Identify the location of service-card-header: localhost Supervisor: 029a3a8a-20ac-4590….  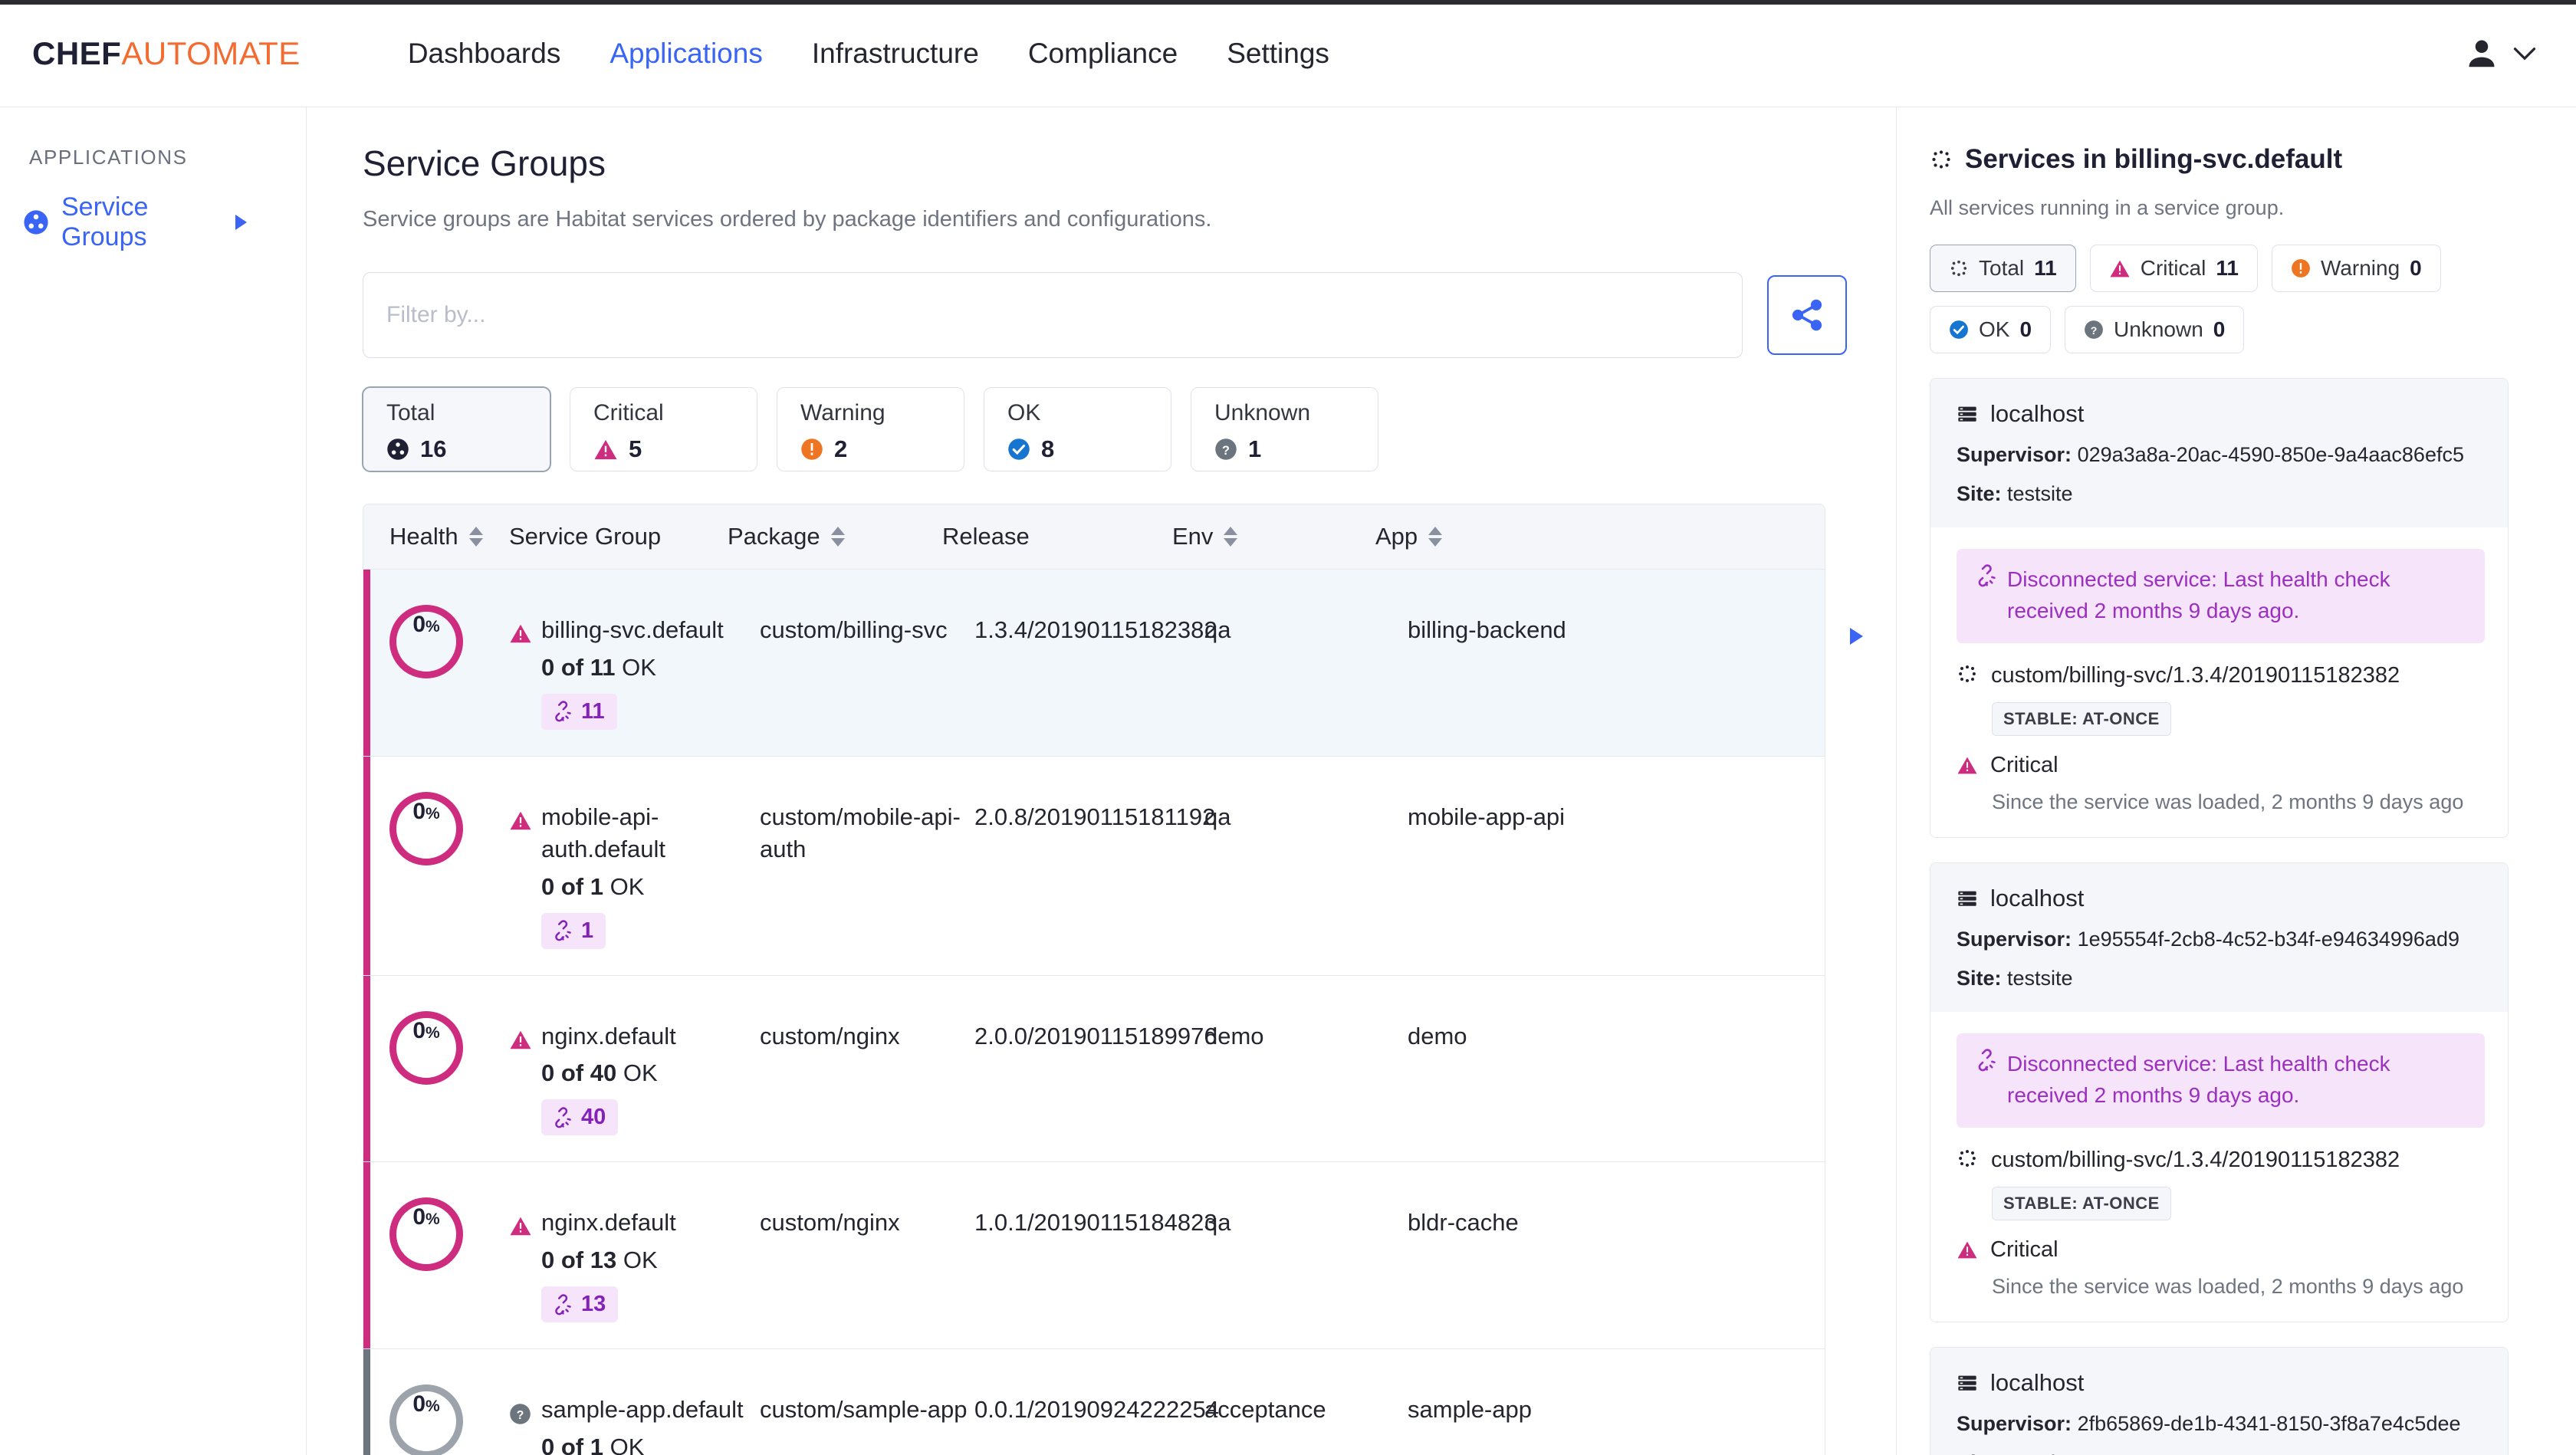
(2219, 453).